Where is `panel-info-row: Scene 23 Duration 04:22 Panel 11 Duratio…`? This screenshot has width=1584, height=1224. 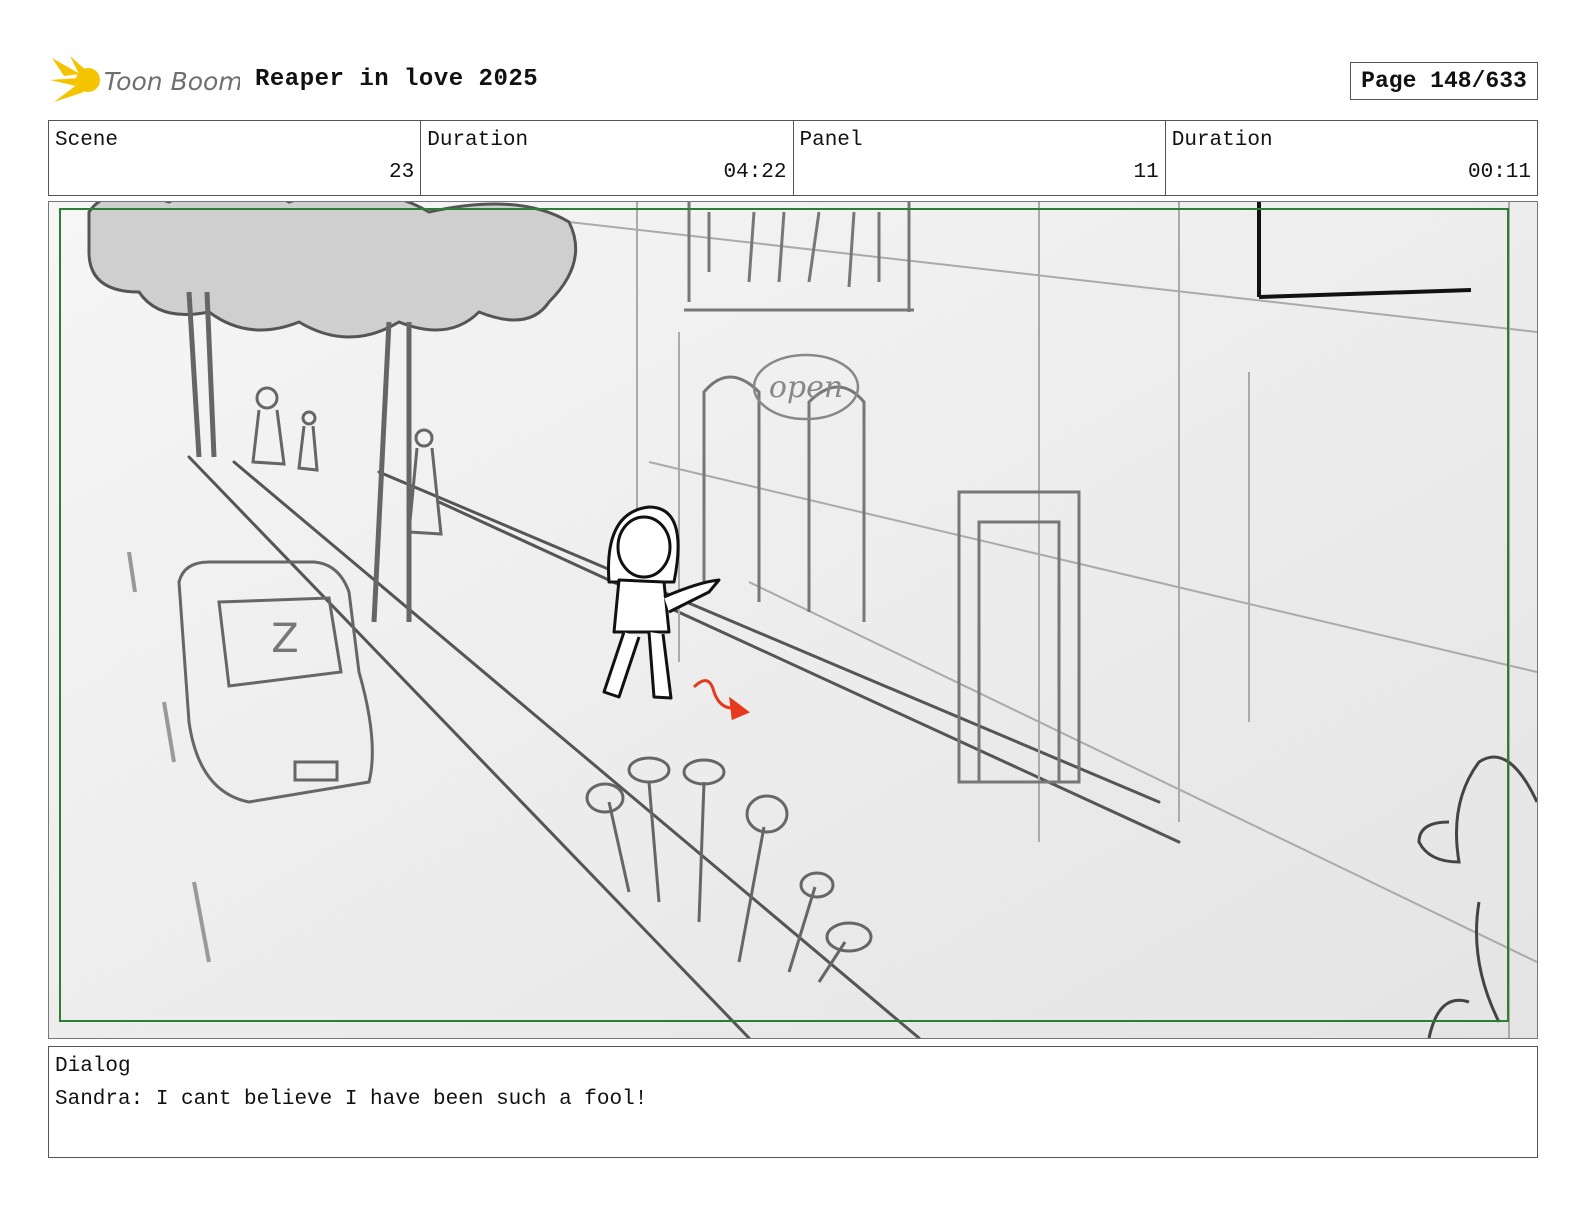
panel-info-row: Scene 23 Duration 04:22 Panel 11 Duratio… is located at coordinates (793, 158).